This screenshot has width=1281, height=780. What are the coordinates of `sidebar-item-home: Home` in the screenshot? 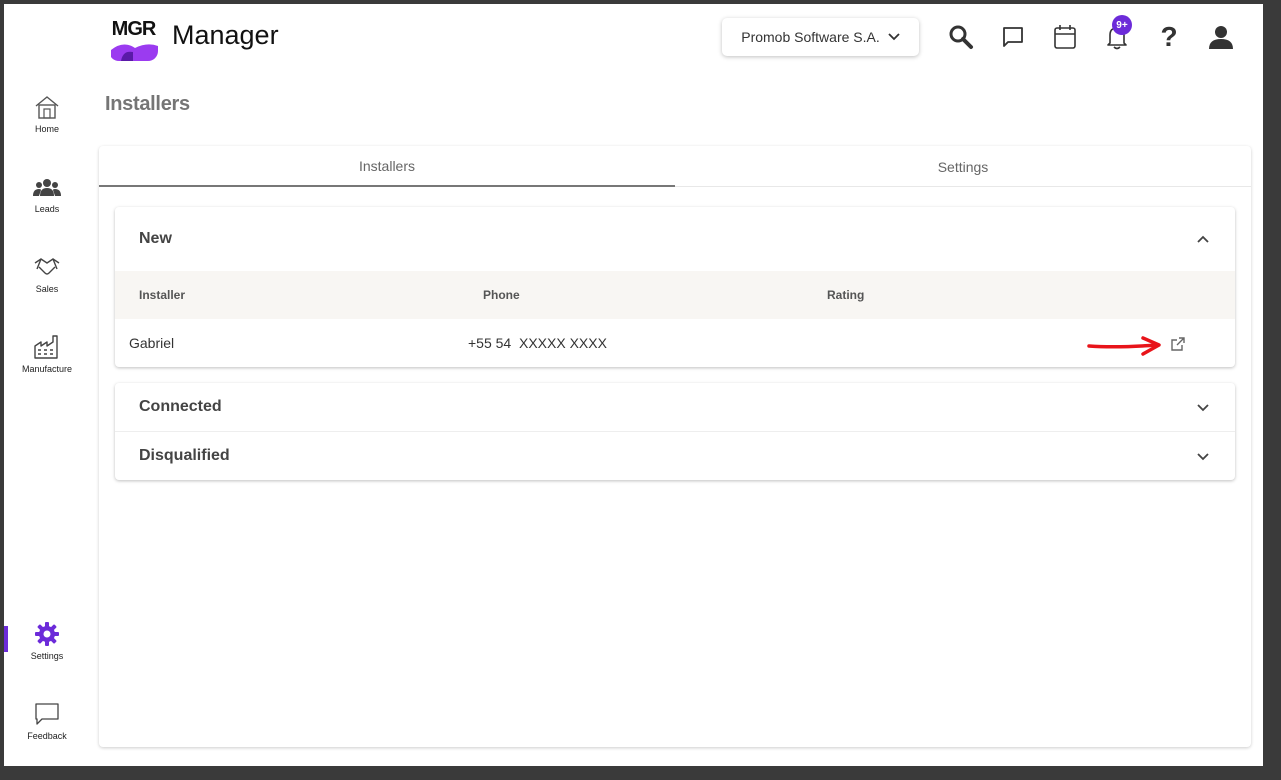 It's located at (47, 121).